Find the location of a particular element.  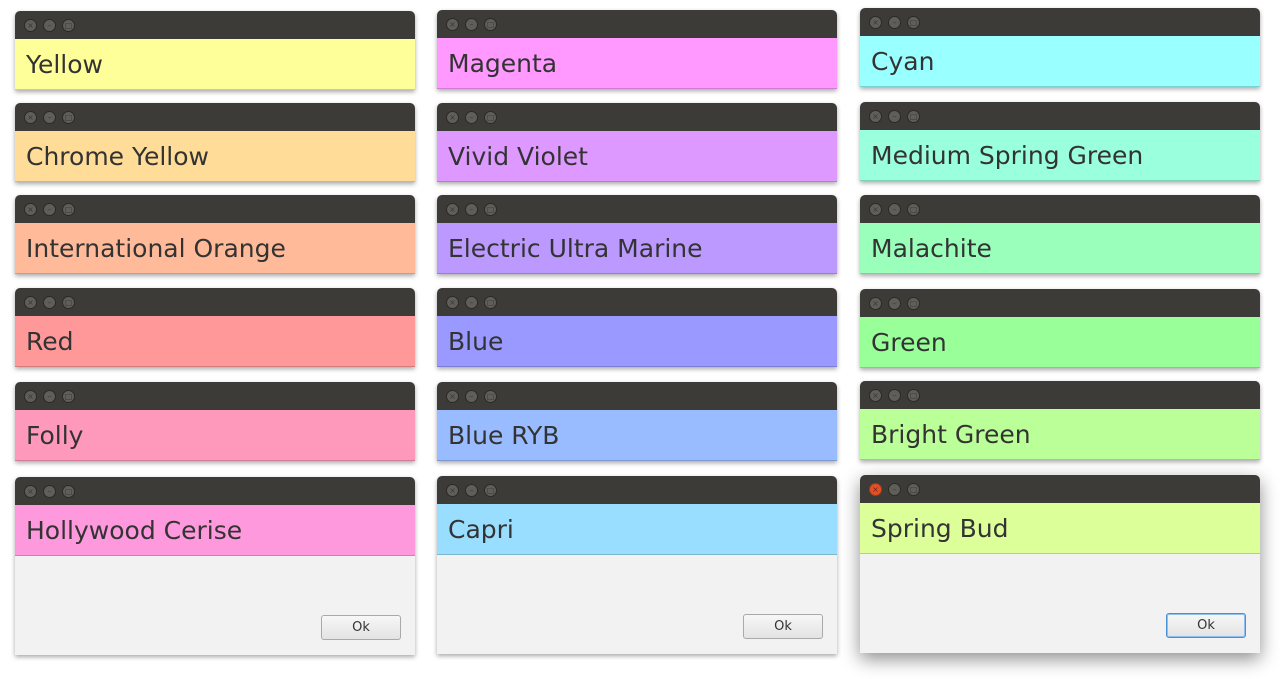

color-label: International Orange is located at coordinates (215, 248).